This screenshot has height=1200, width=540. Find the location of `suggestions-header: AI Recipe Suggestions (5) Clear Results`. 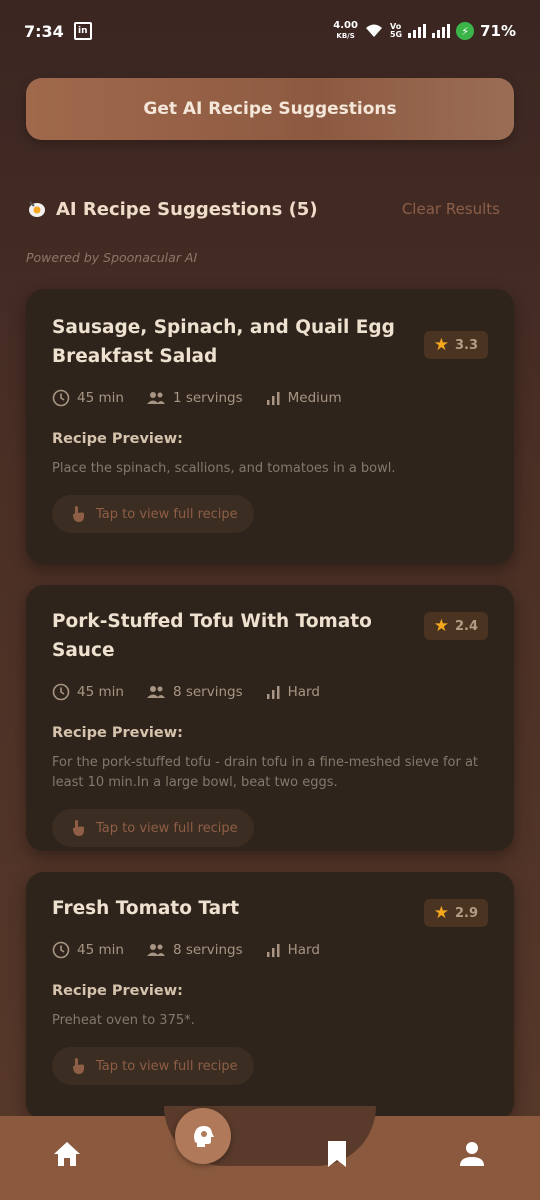

suggestions-header: AI Recipe Suggestions (5) Clear Results is located at coordinates (270, 209).